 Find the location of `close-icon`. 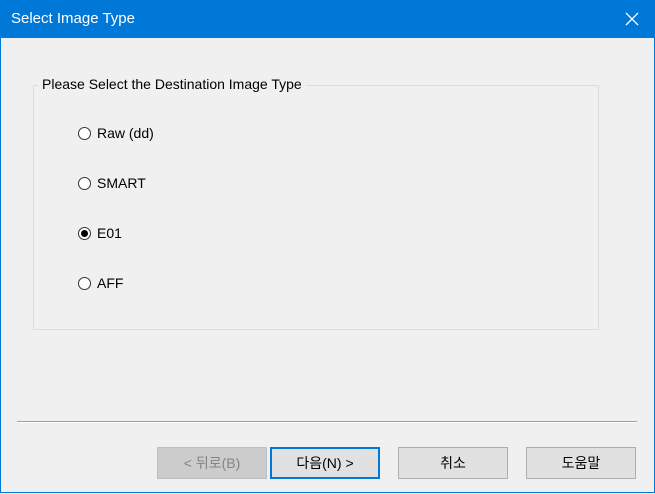

close-icon is located at coordinates (632, 19).